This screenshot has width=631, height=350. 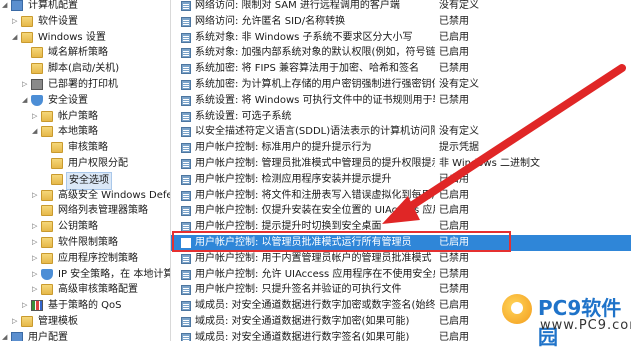 What do you see at coordinates (17, 5) in the screenshot?
I see `computer-icon` at bounding box center [17, 5].